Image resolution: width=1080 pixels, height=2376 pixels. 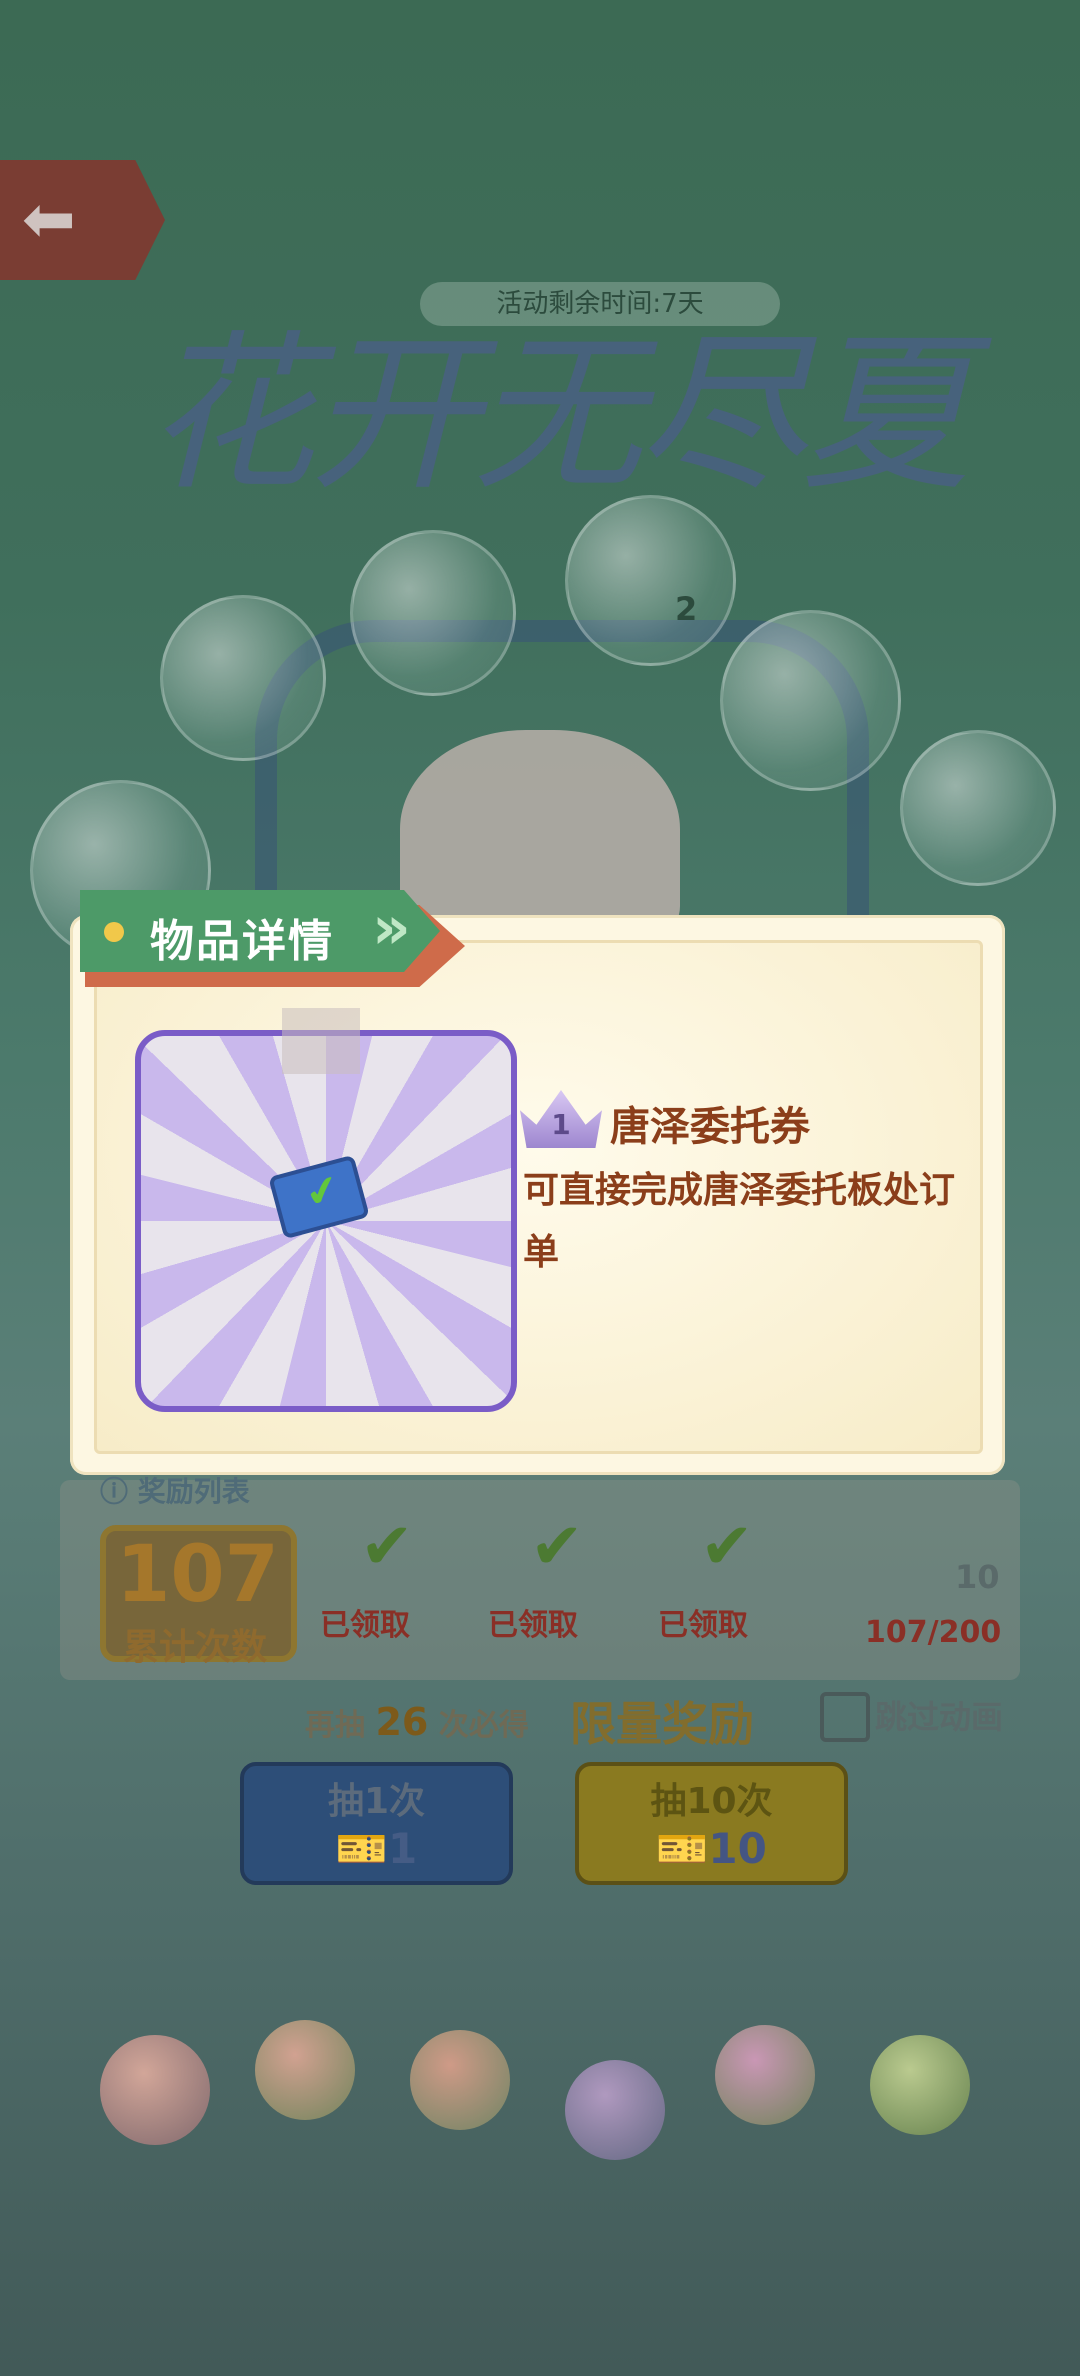 I want to click on skip-animation-label: 跳过动画, so click(x=939, y=1715).